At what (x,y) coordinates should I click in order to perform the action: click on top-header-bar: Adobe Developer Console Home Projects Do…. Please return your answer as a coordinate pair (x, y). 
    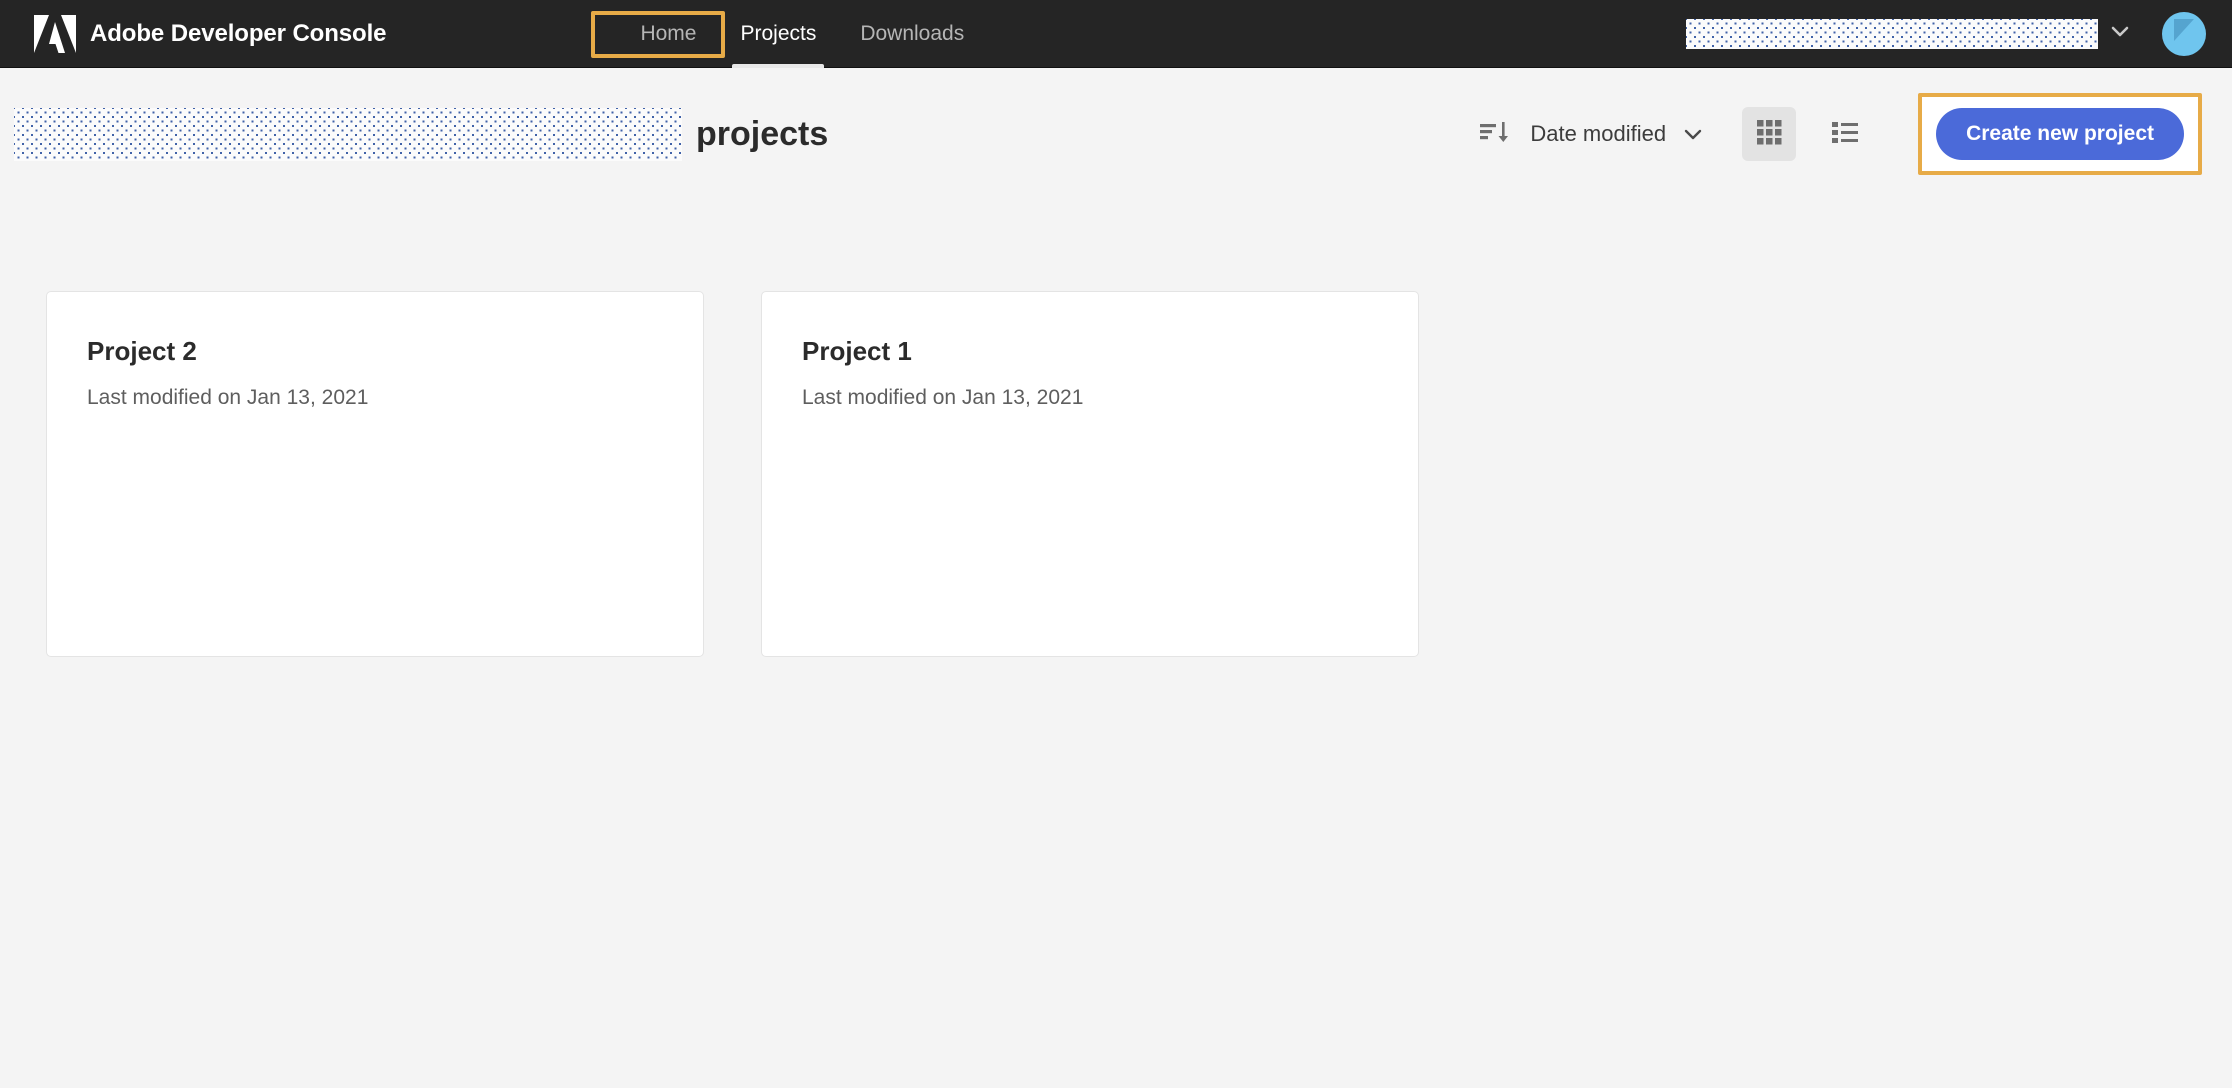
    Looking at the image, I should click on (1116, 34).